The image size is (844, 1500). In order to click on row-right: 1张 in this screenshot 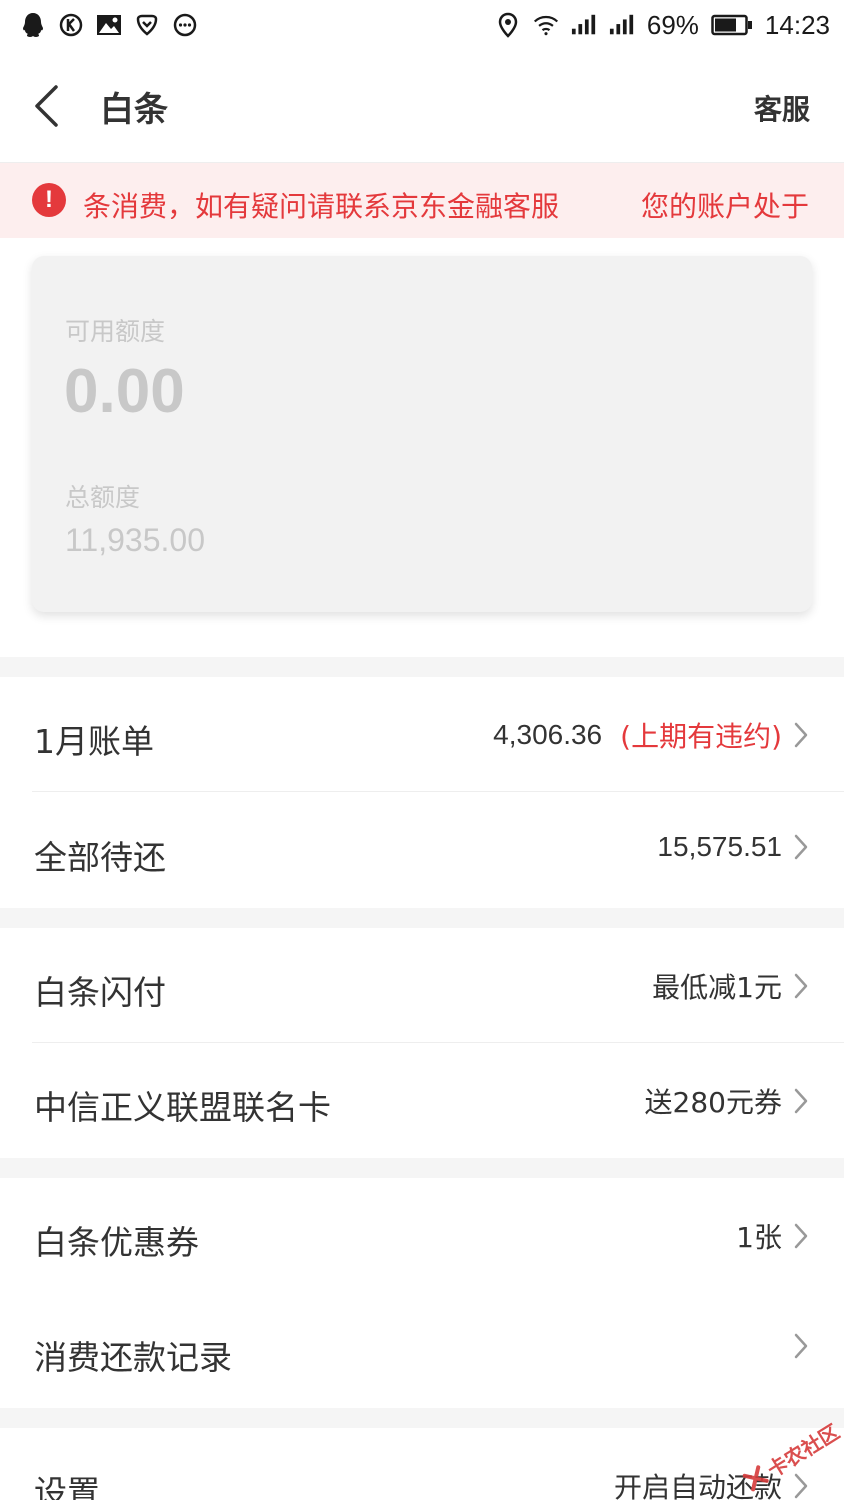, I will do `click(773, 1236)`.